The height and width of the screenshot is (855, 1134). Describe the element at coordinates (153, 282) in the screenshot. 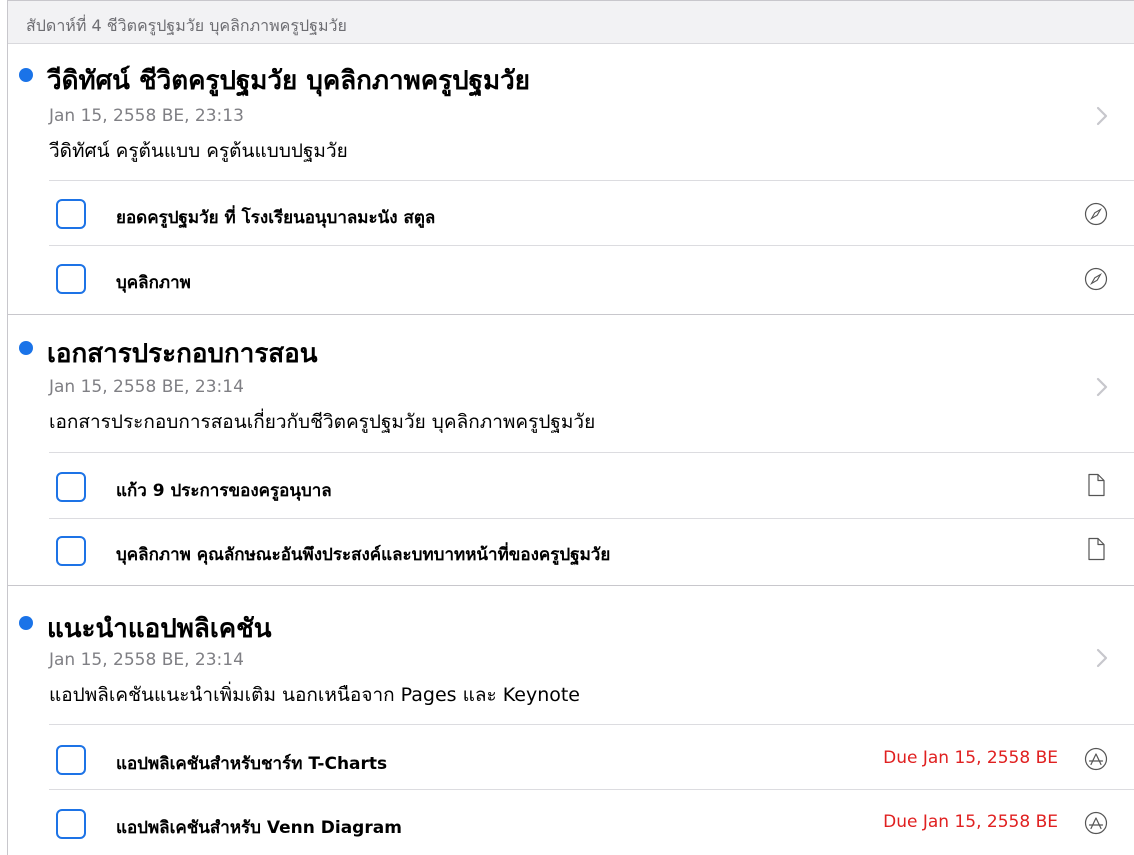

I see `item-label: บุคลิกภาพ` at that location.